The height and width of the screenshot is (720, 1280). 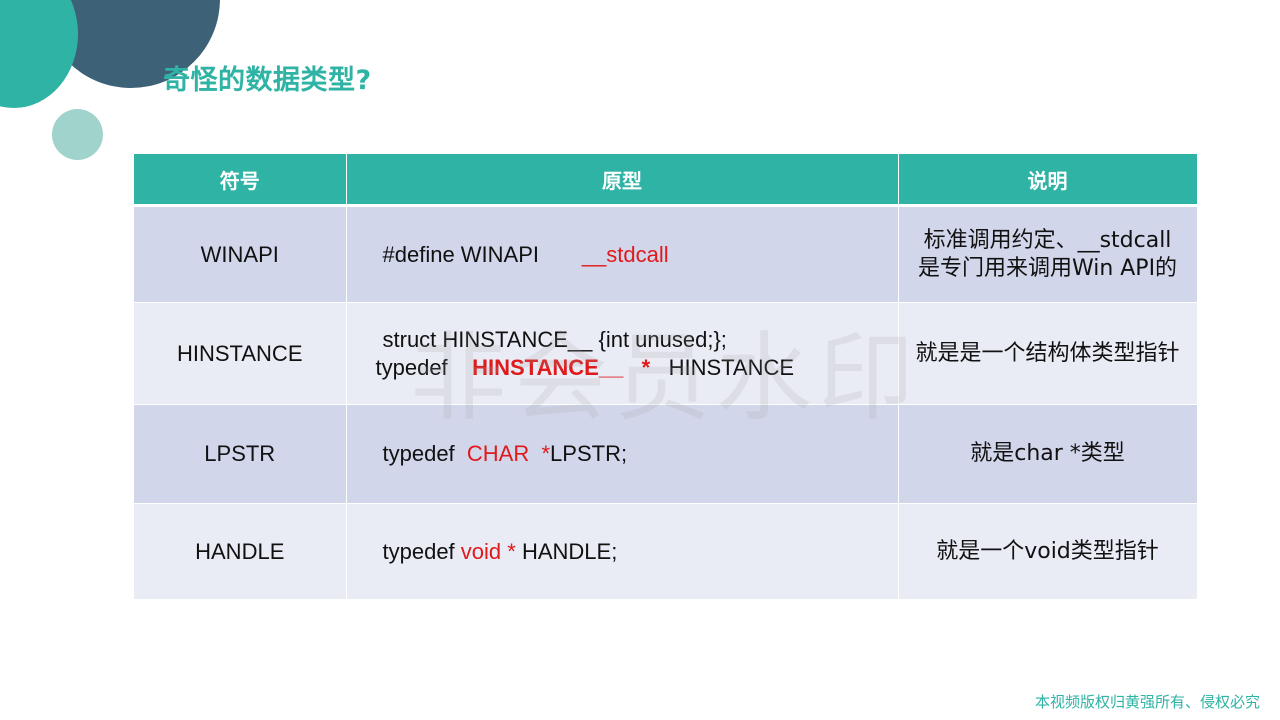 What do you see at coordinates (240, 454) in the screenshot?
I see `cell-symbol: LPSTR` at bounding box center [240, 454].